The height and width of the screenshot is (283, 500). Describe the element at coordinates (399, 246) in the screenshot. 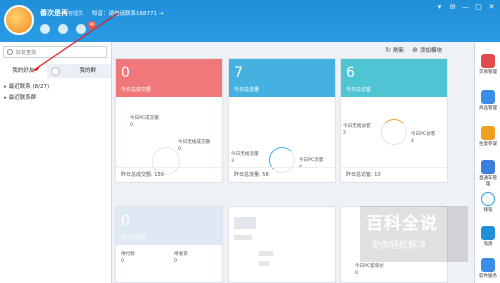

I see `watermark-subtitle: 助你轻松解决` at that location.